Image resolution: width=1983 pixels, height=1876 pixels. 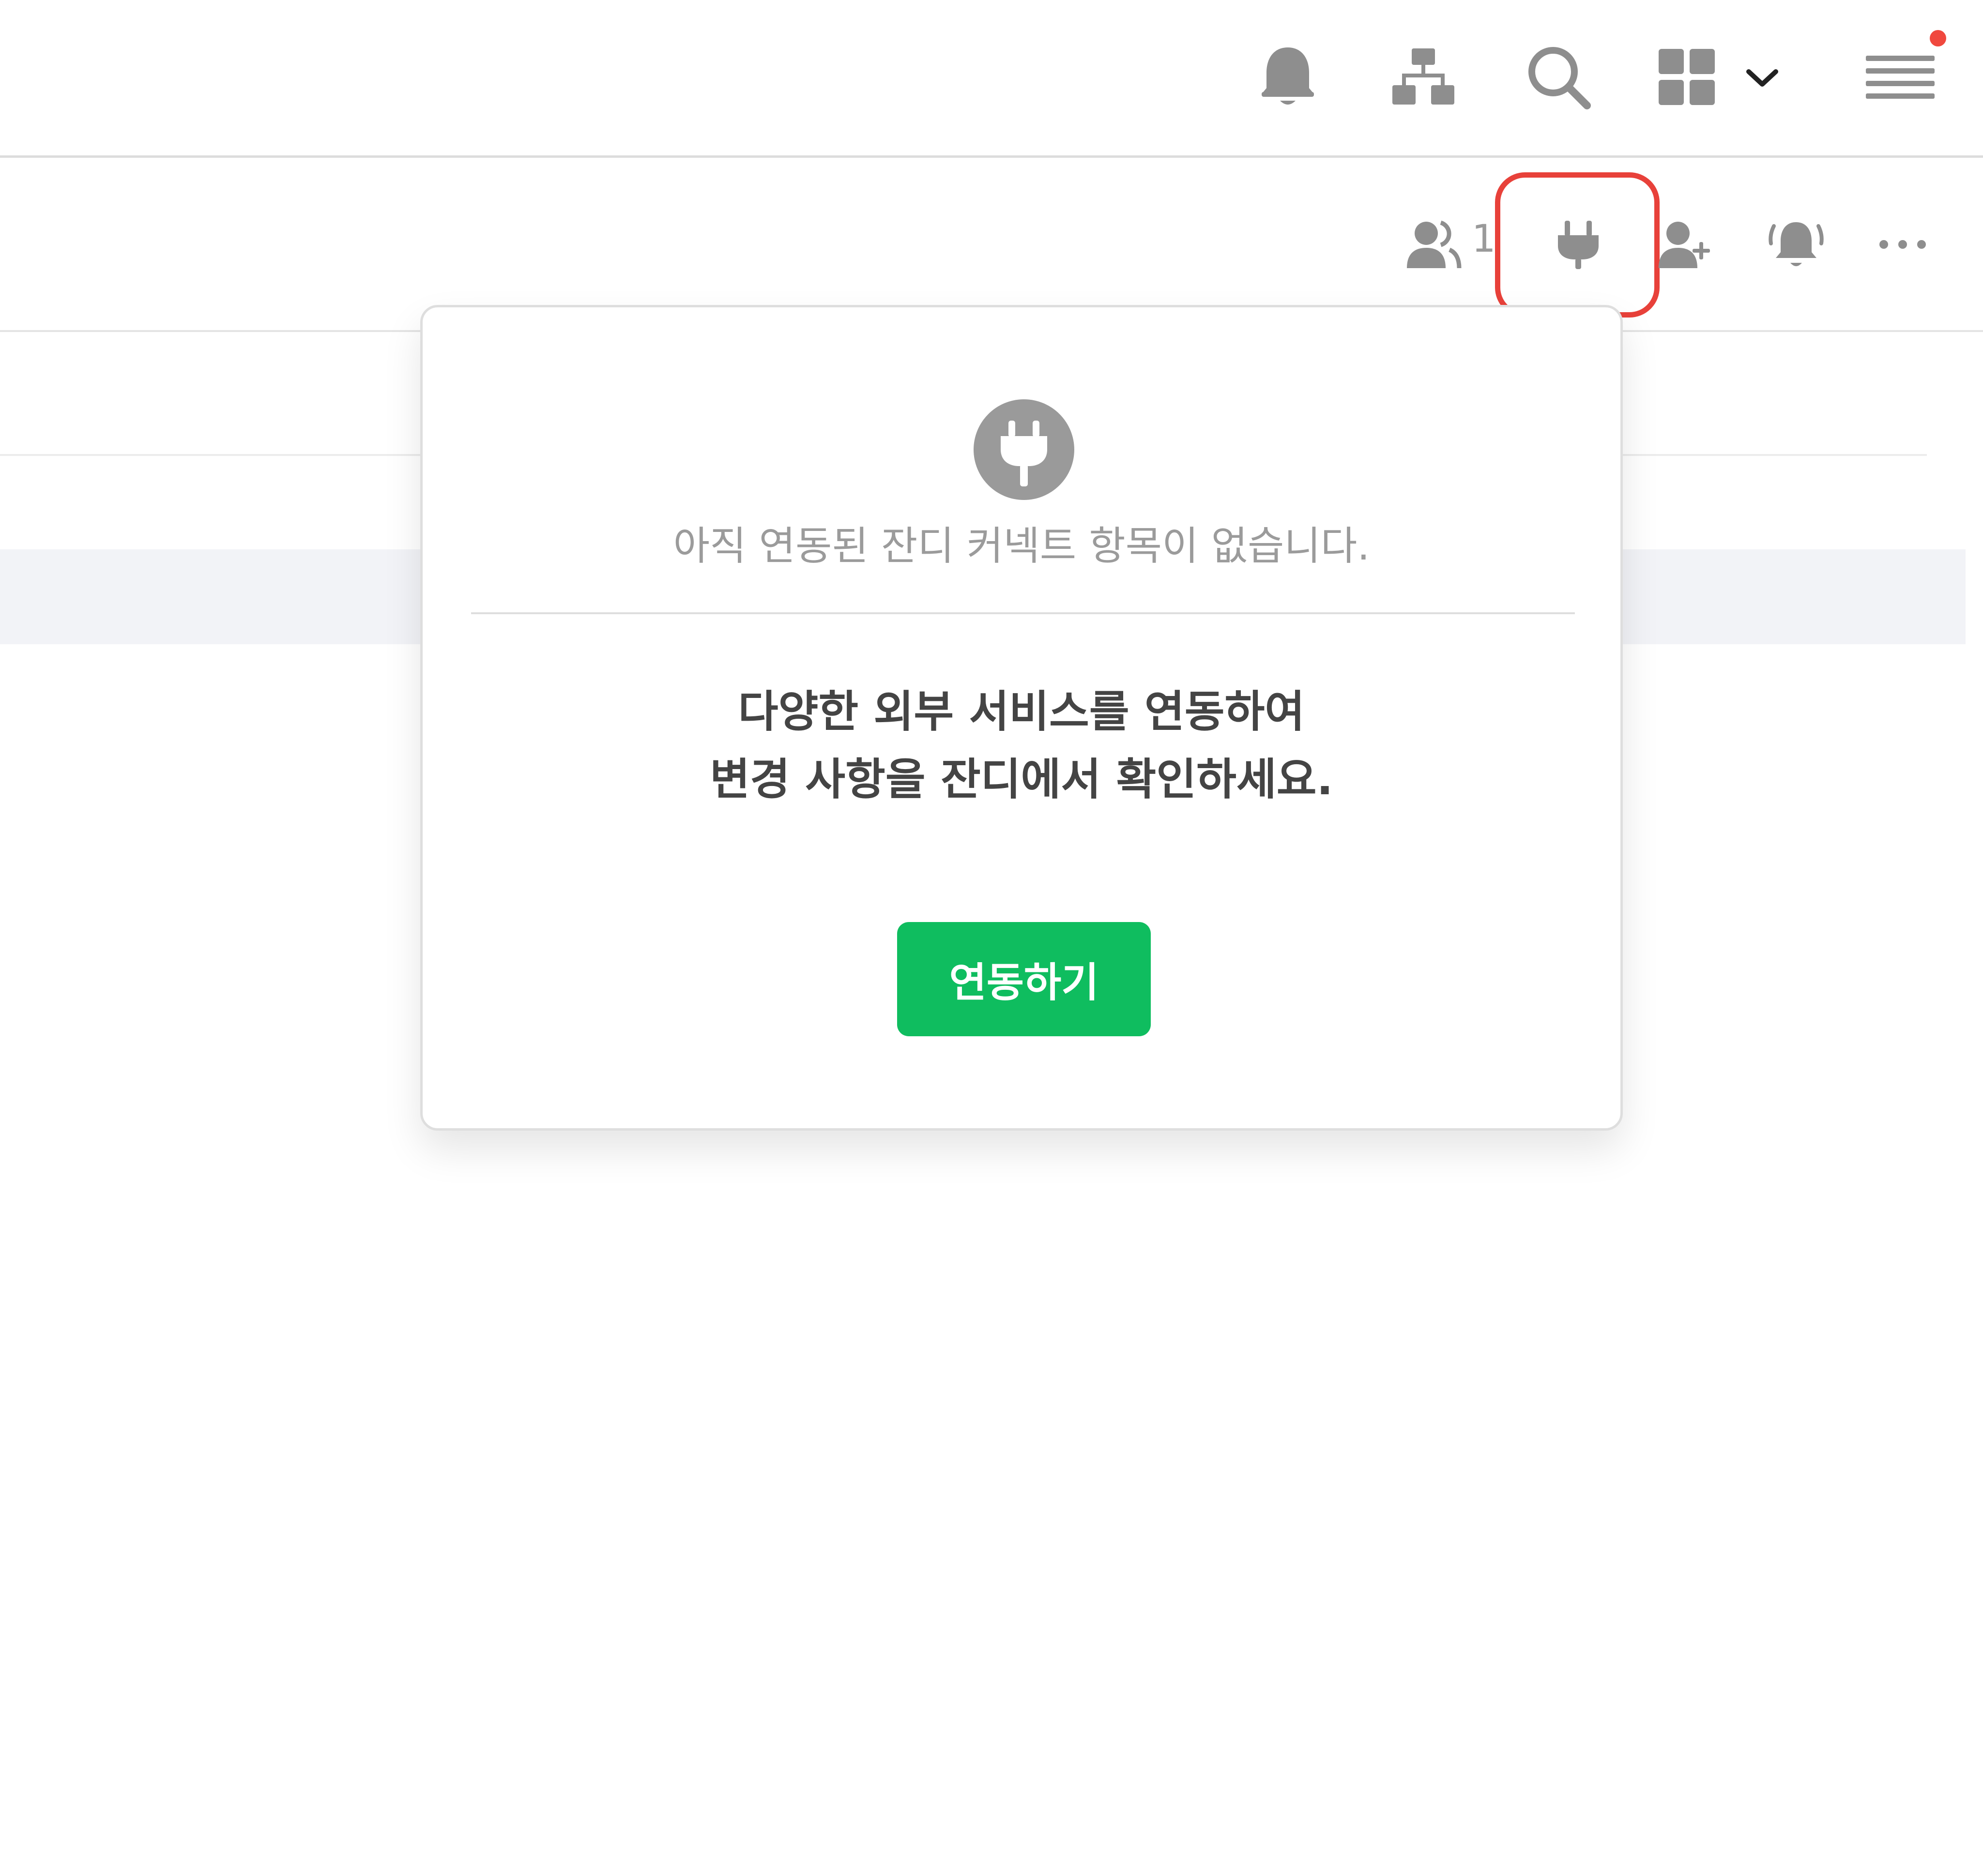 I want to click on bell-icon, so click(x=1288, y=76).